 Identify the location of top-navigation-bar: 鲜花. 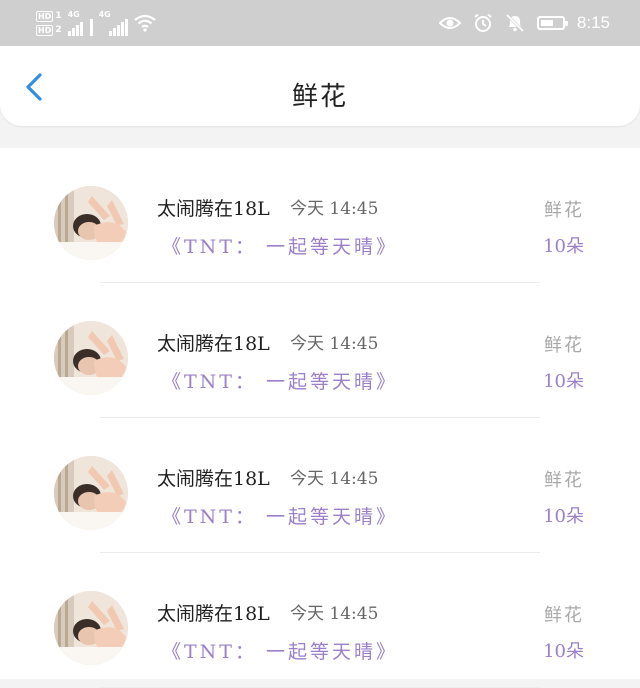
(320, 86).